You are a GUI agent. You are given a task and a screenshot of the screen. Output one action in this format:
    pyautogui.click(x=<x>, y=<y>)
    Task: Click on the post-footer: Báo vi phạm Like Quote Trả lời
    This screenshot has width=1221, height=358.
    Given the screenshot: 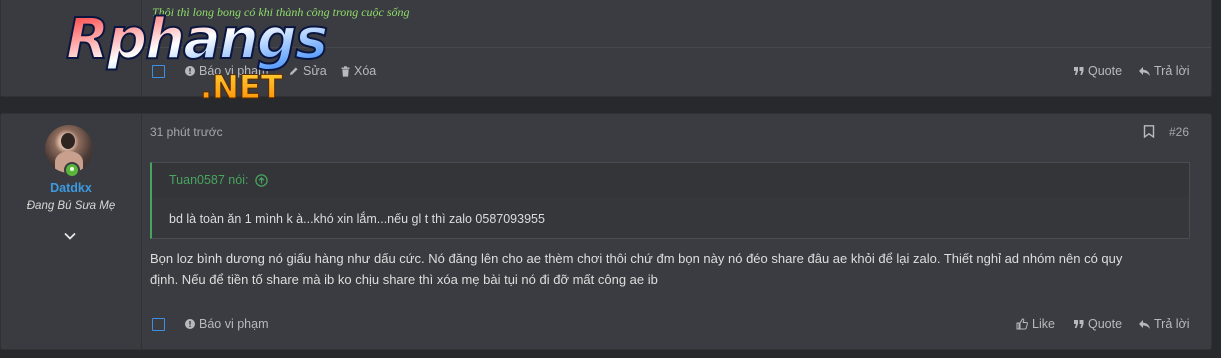 What is the action you would take?
    pyautogui.click(x=676, y=327)
    